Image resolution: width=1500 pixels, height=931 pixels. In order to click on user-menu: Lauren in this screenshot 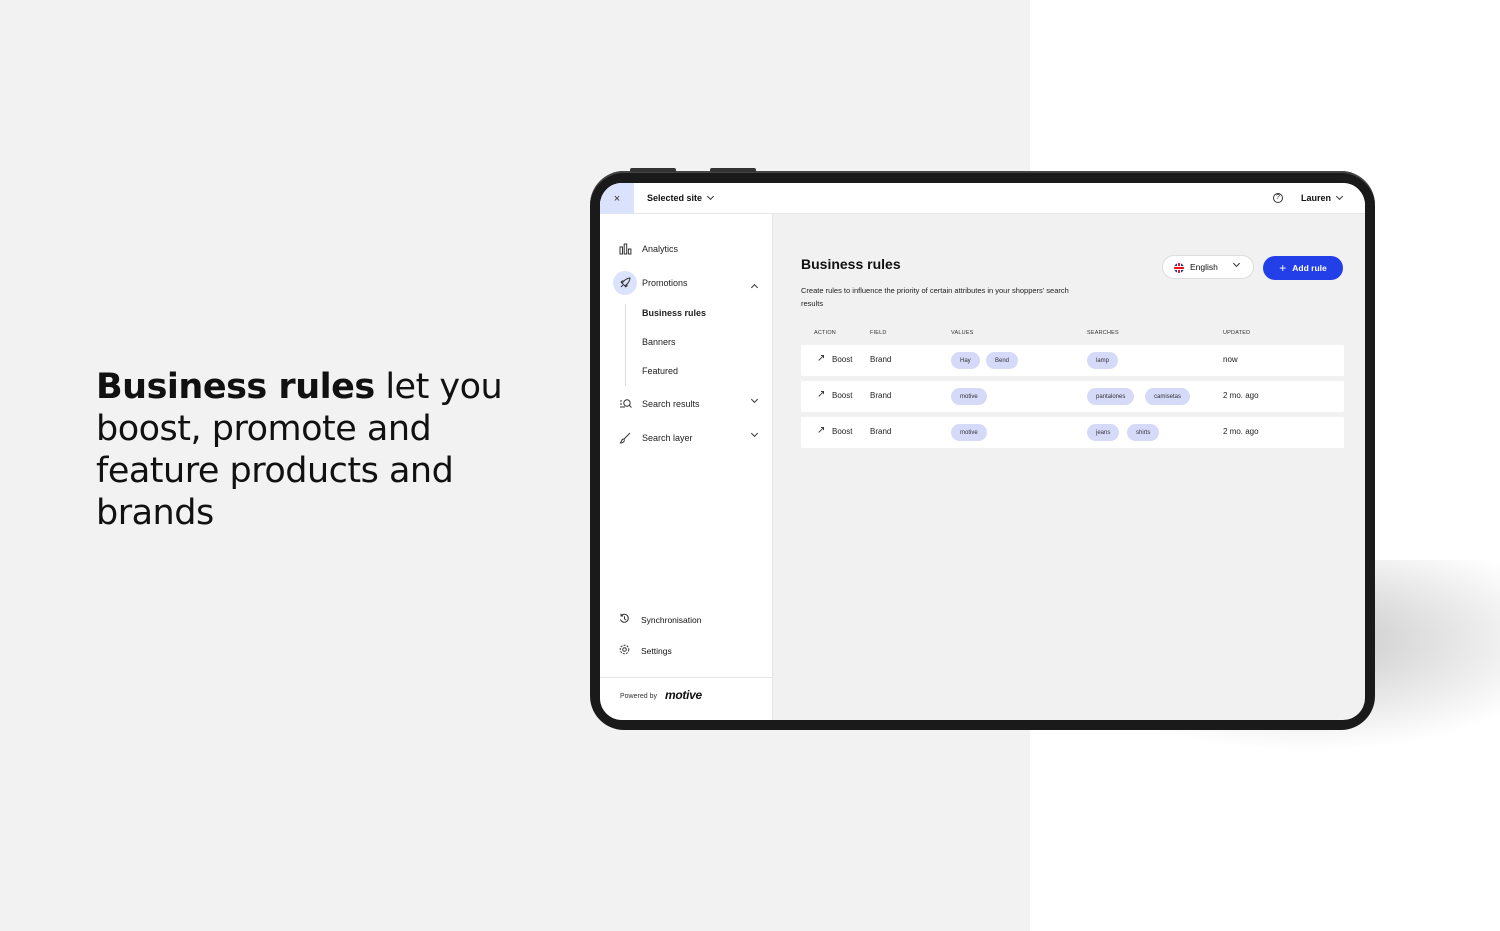, I will do `click(1322, 197)`.